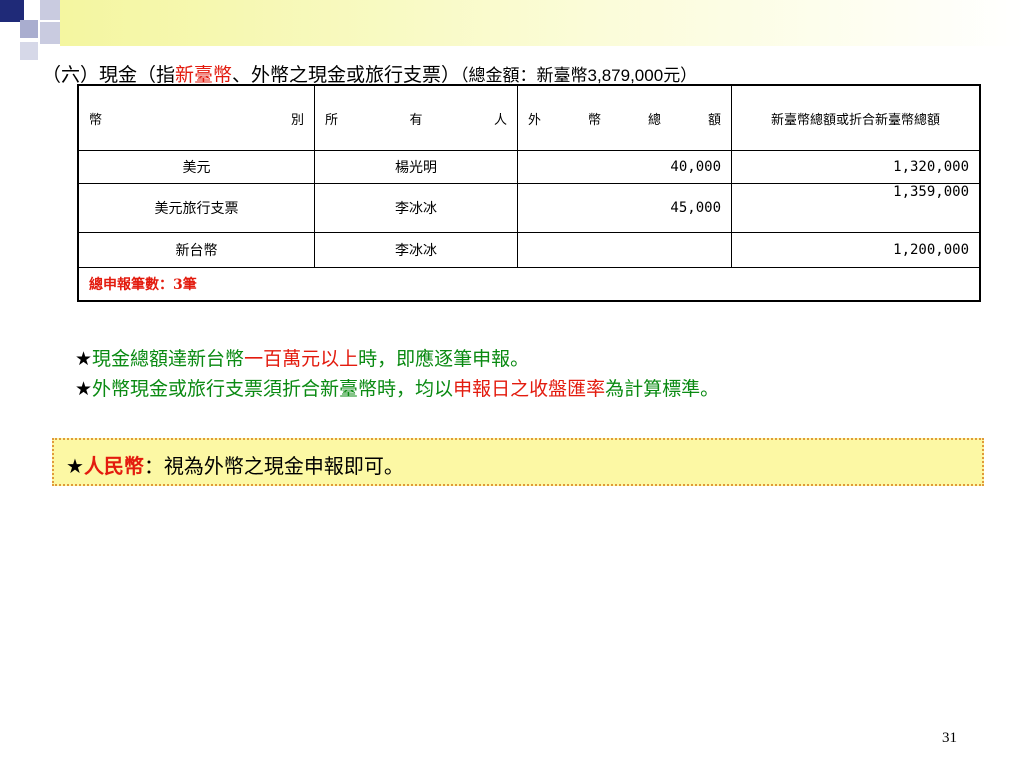  Describe the element at coordinates (109, 75) in the screenshot. I see `heading-prefix: （六）現金（指` at that location.